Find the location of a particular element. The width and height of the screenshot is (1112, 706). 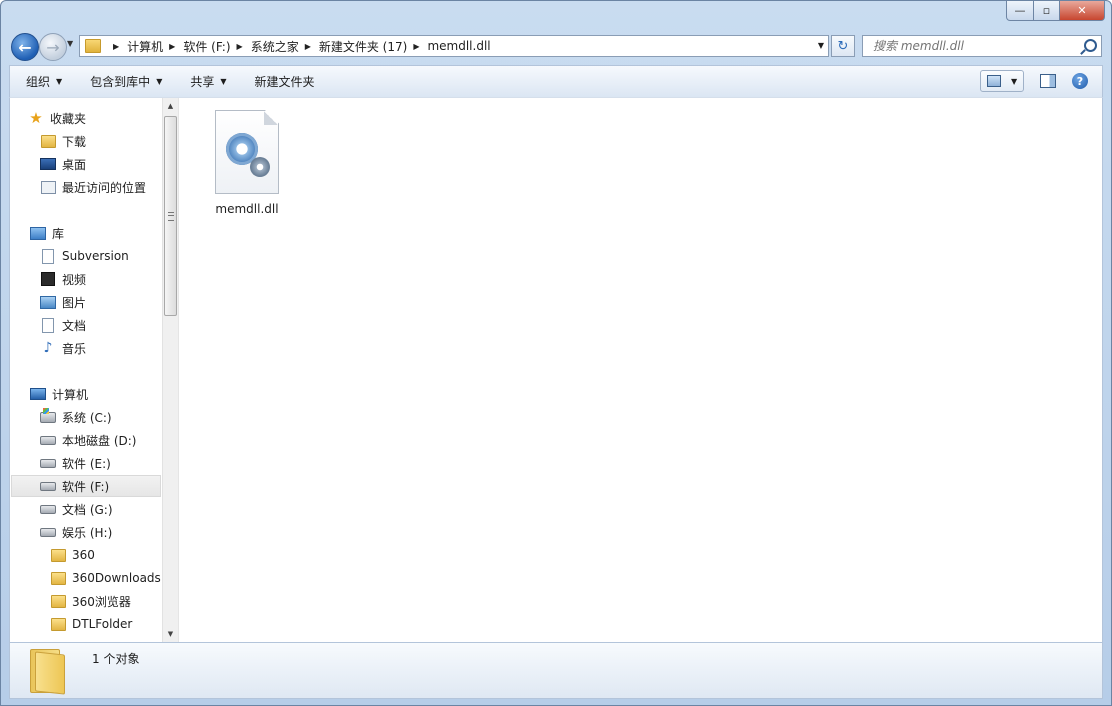

sidebar-item-computer: 计算机 is located at coordinates (59, 394).